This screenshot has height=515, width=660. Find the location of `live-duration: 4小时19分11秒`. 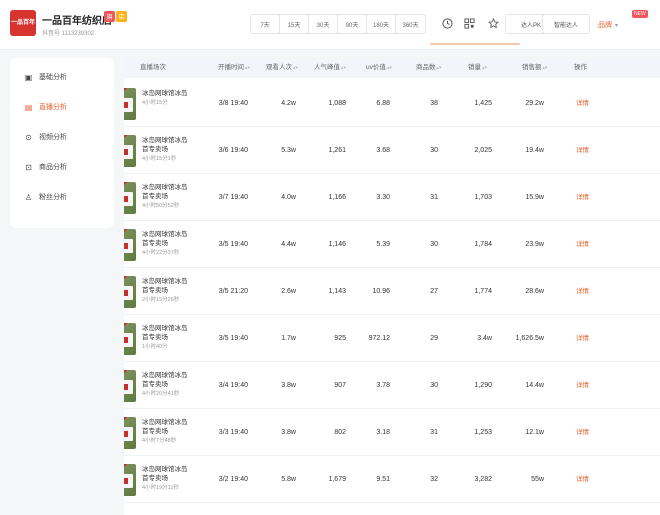

live-duration: 4小时19分11秒 is located at coordinates (160, 488).